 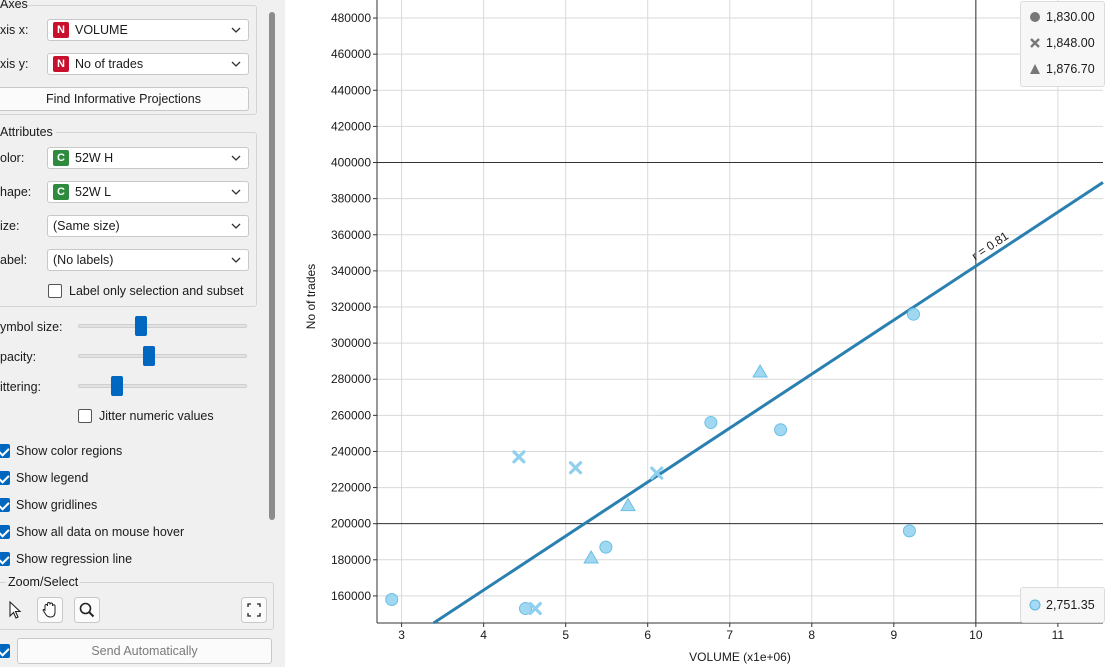 I want to click on symbol-size-slider-handle, so click(x=140, y=326).